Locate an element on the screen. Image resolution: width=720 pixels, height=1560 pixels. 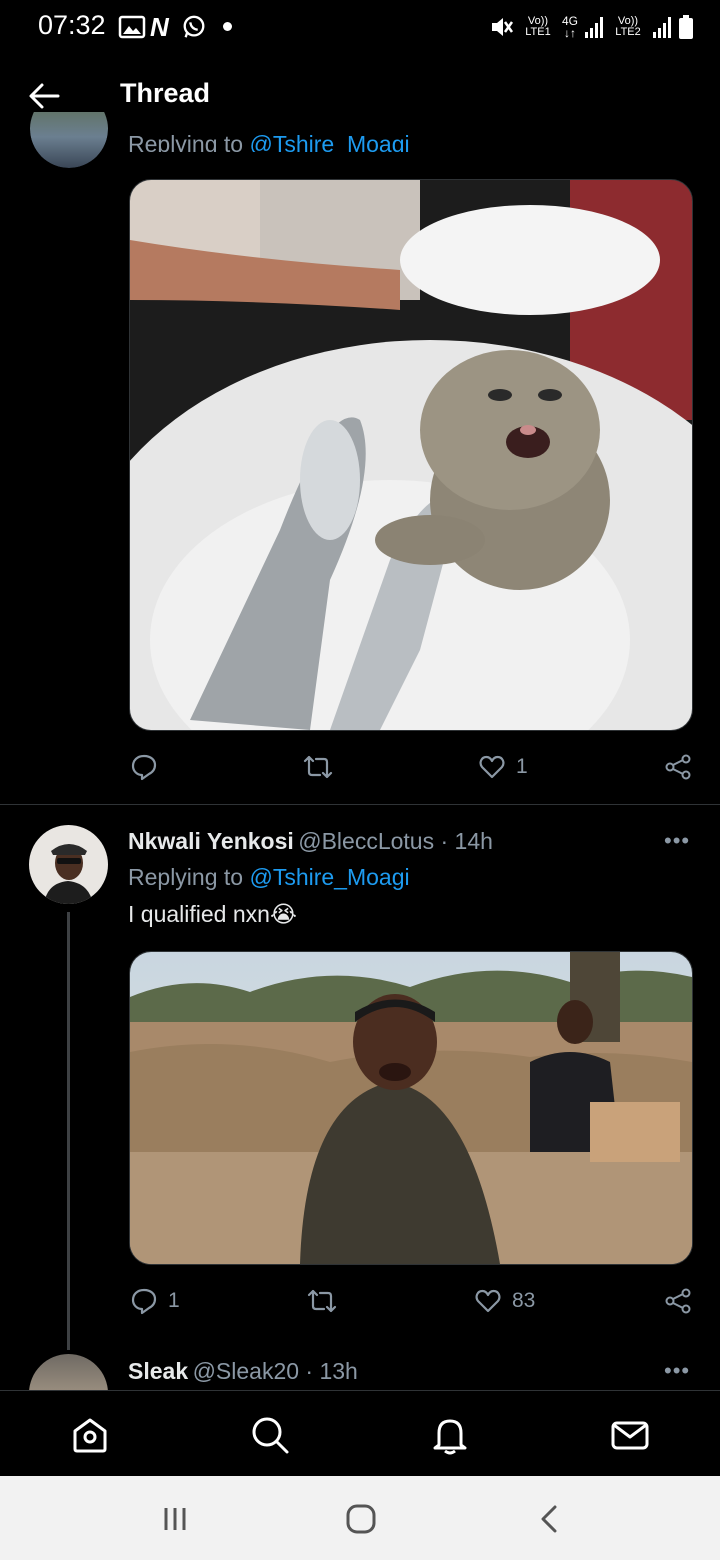
messages-icon is located at coordinates (630, 1435).